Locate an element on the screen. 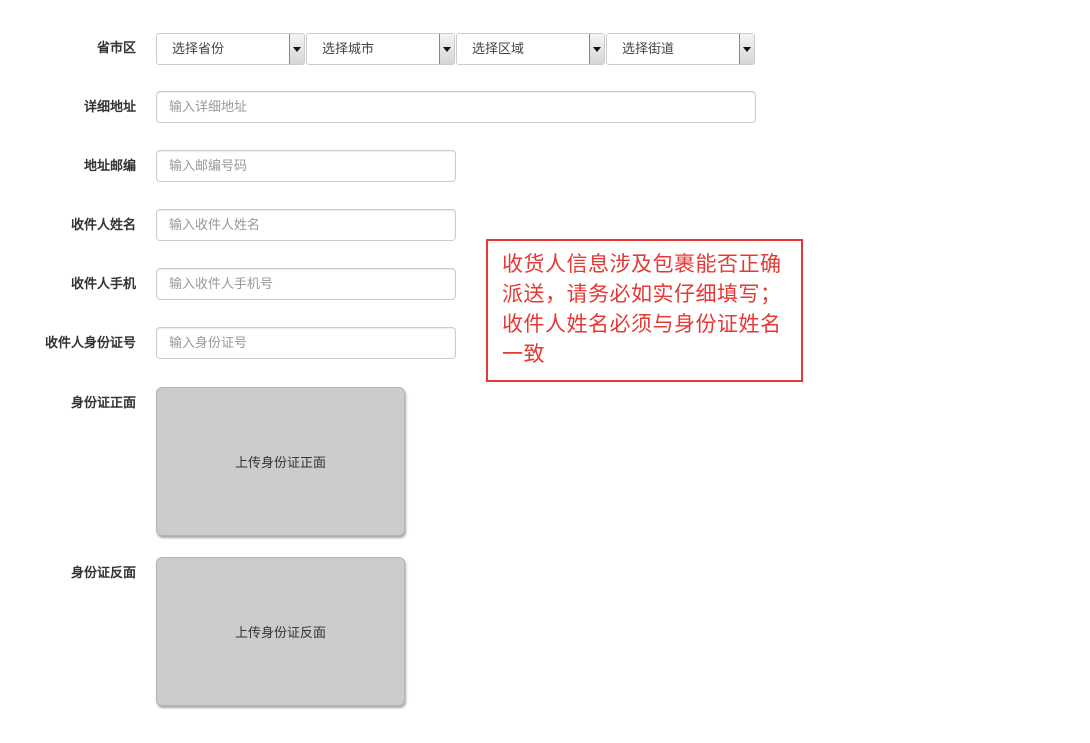  province-dropdown-button is located at coordinates (296, 49).